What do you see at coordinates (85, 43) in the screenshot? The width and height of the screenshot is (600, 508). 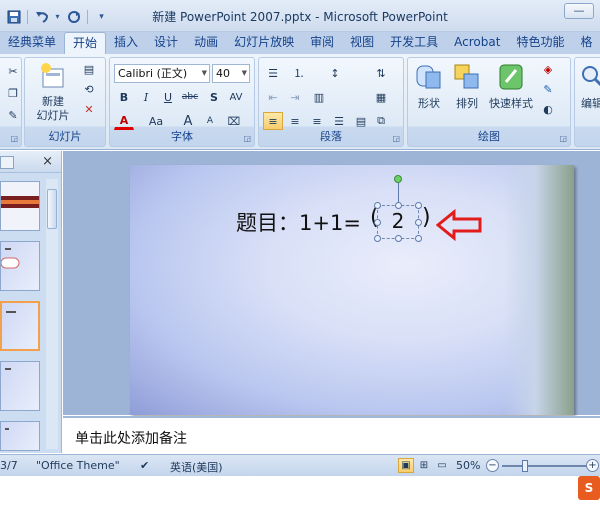 I see `tab-home: 开始` at bounding box center [85, 43].